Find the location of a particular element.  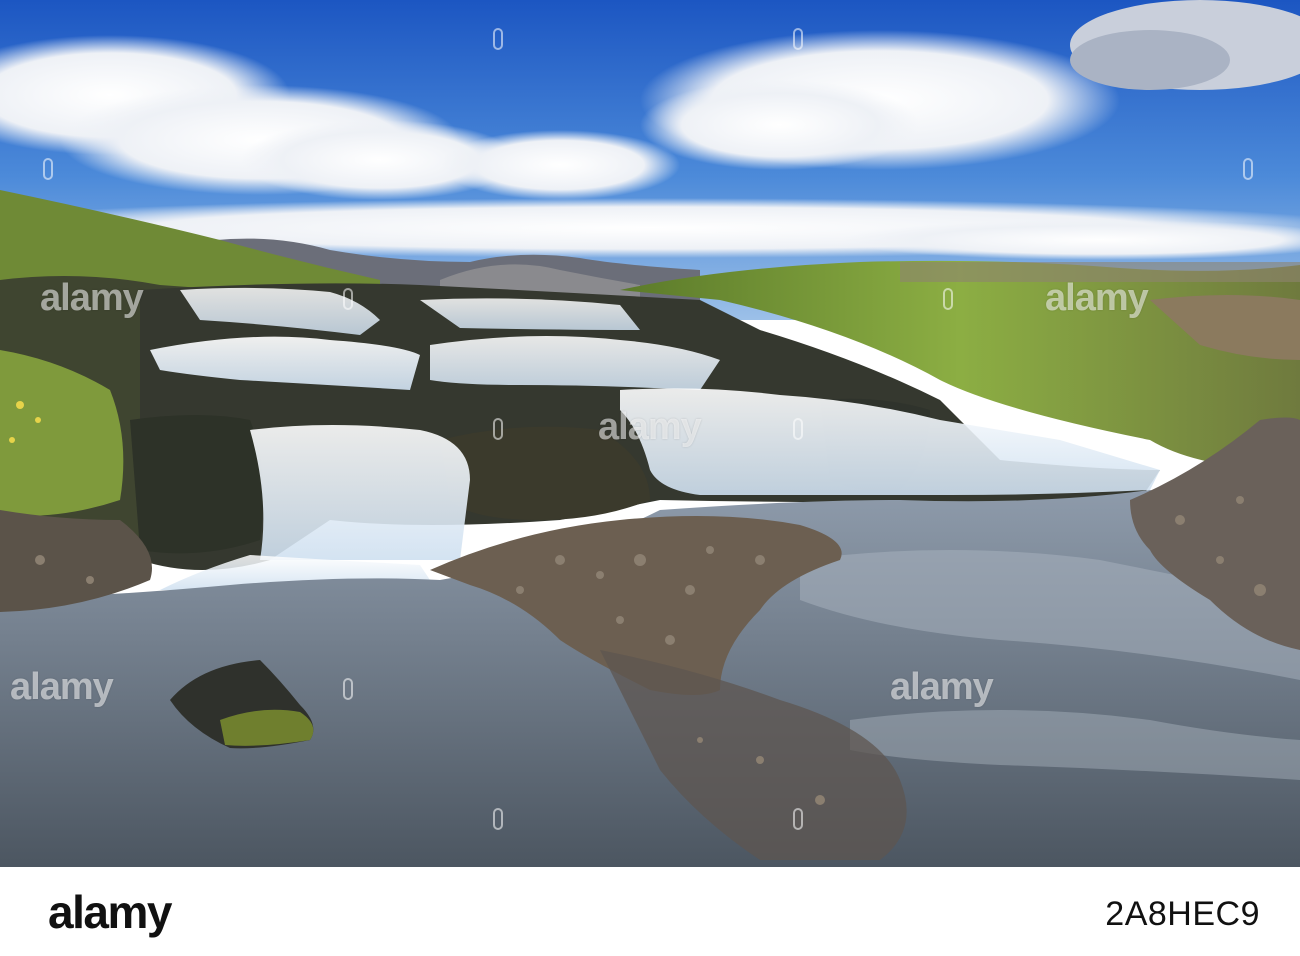

alamy-logo: alamy is located at coordinates (110, 912).